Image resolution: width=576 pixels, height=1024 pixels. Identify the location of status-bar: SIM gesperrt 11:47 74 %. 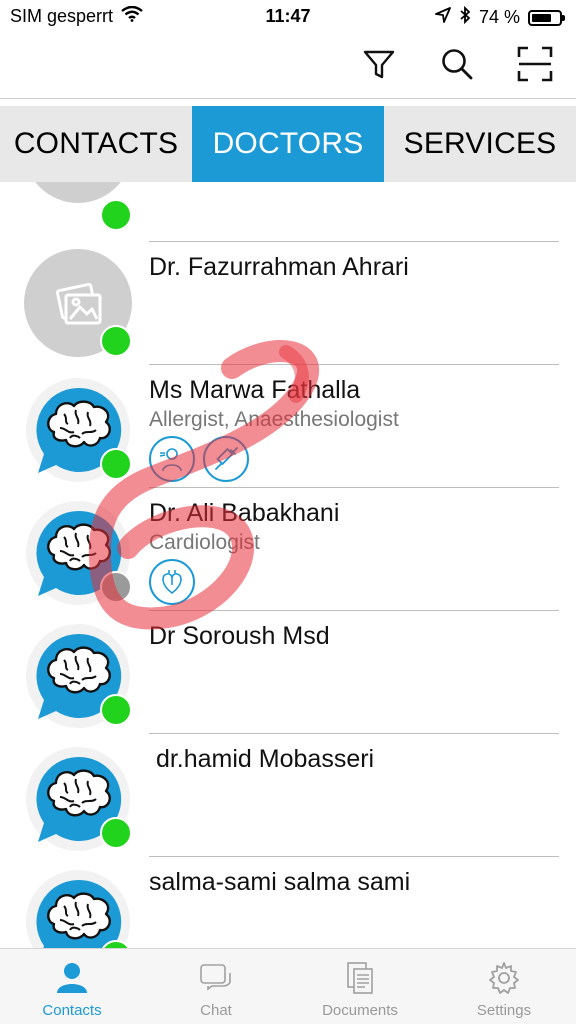
(288, 17).